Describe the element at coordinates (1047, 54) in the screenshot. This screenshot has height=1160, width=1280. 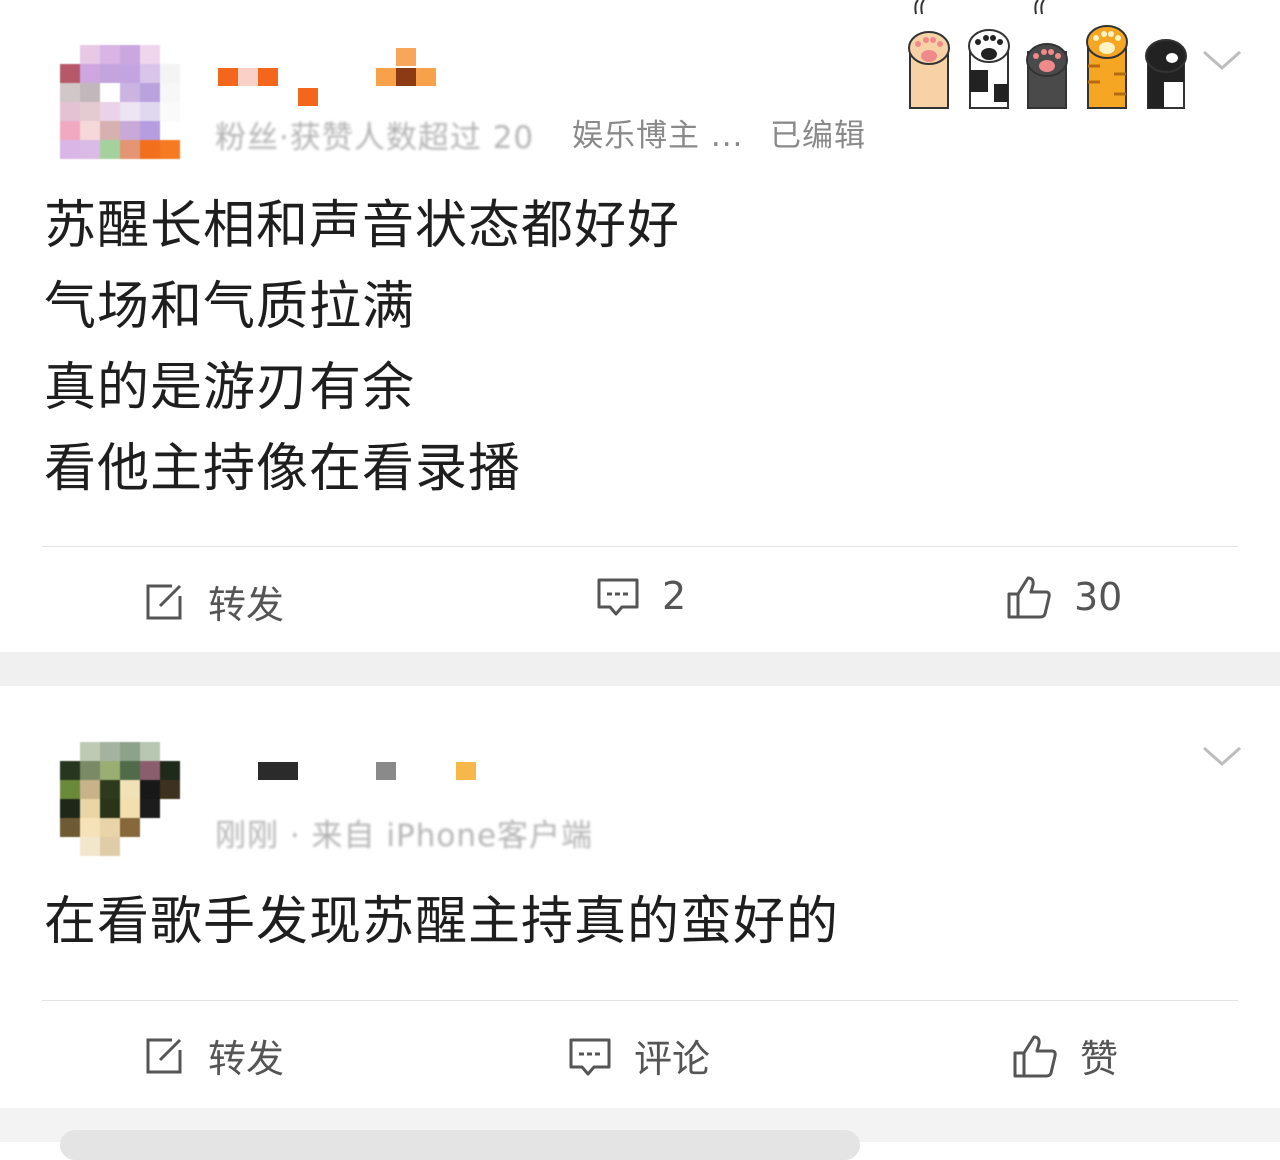
I see `cat-paws-decoration` at that location.